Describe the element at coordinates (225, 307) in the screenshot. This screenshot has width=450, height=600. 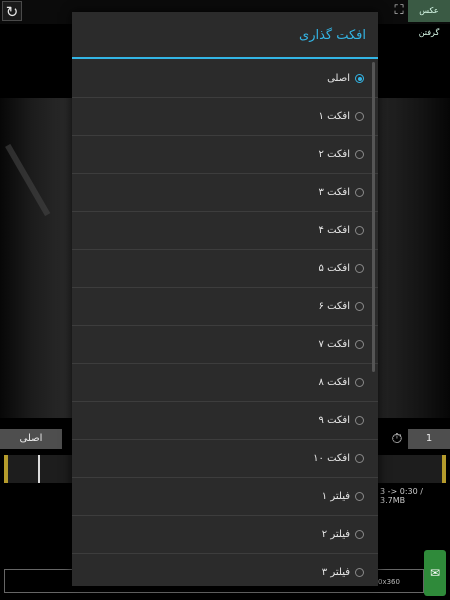
I see `effect-option: افکت ۶` at that location.